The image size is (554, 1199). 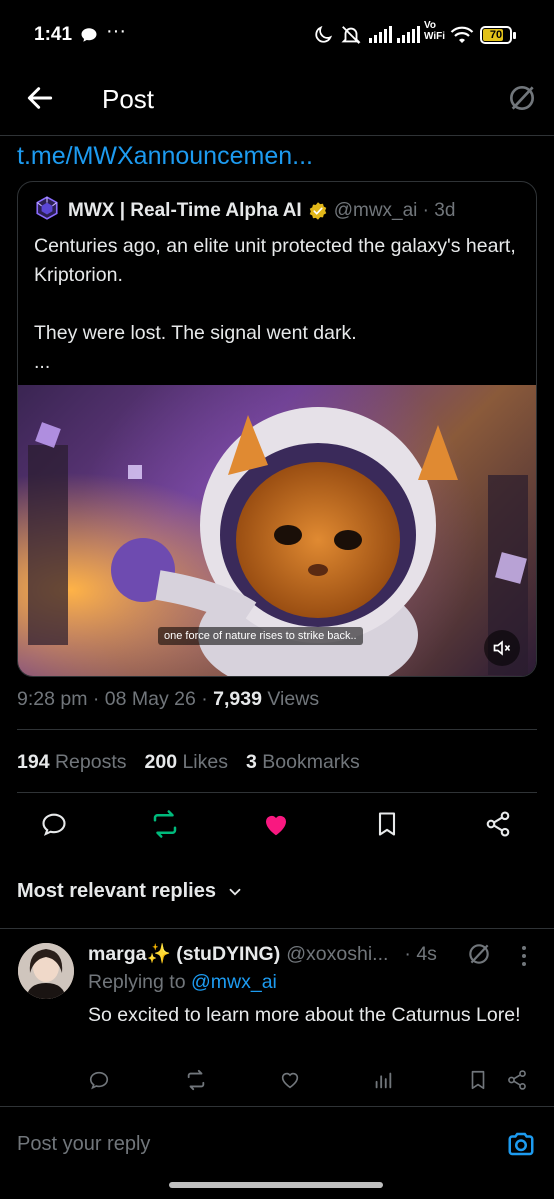 What do you see at coordinates (234, 982) in the screenshot?
I see `replying-to-handle: @mwx_ai` at bounding box center [234, 982].